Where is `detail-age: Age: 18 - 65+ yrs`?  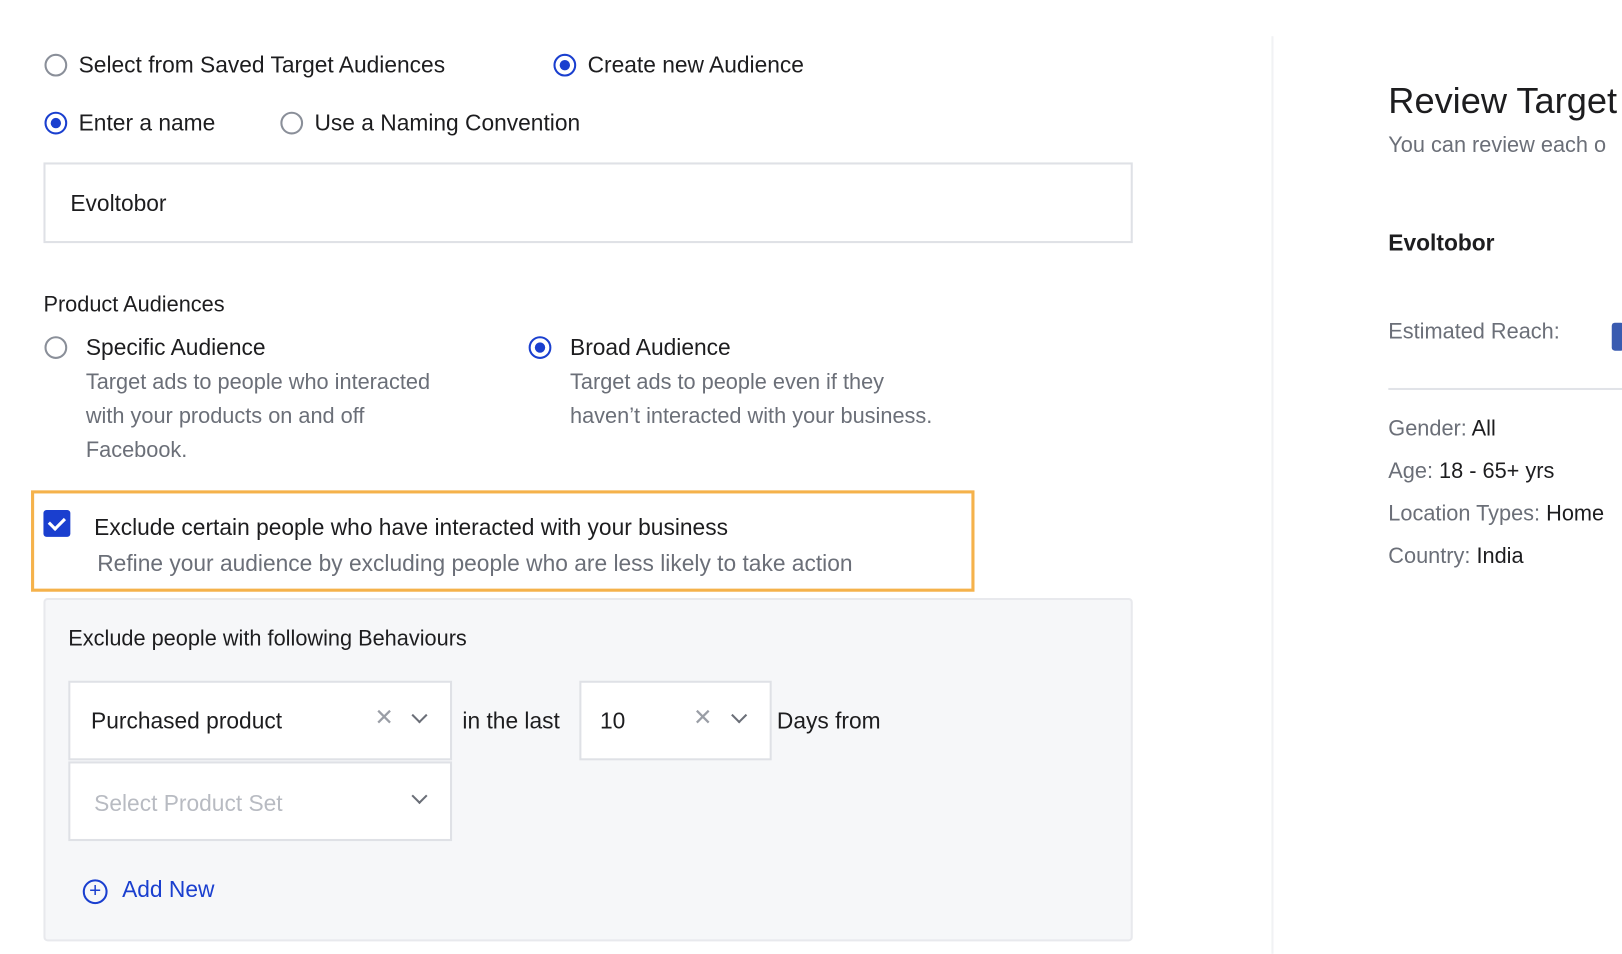 detail-age: Age: 18 - 65+ yrs is located at coordinates (1471, 471).